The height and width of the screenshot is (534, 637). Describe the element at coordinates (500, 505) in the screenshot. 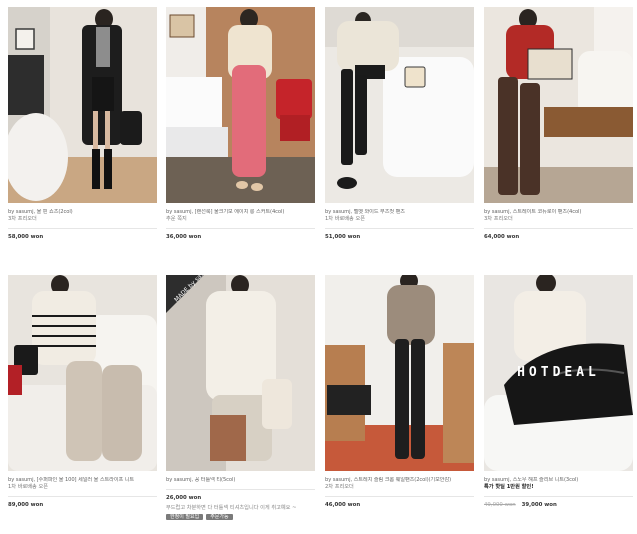

I see `original-price: 49,000 won` at that location.